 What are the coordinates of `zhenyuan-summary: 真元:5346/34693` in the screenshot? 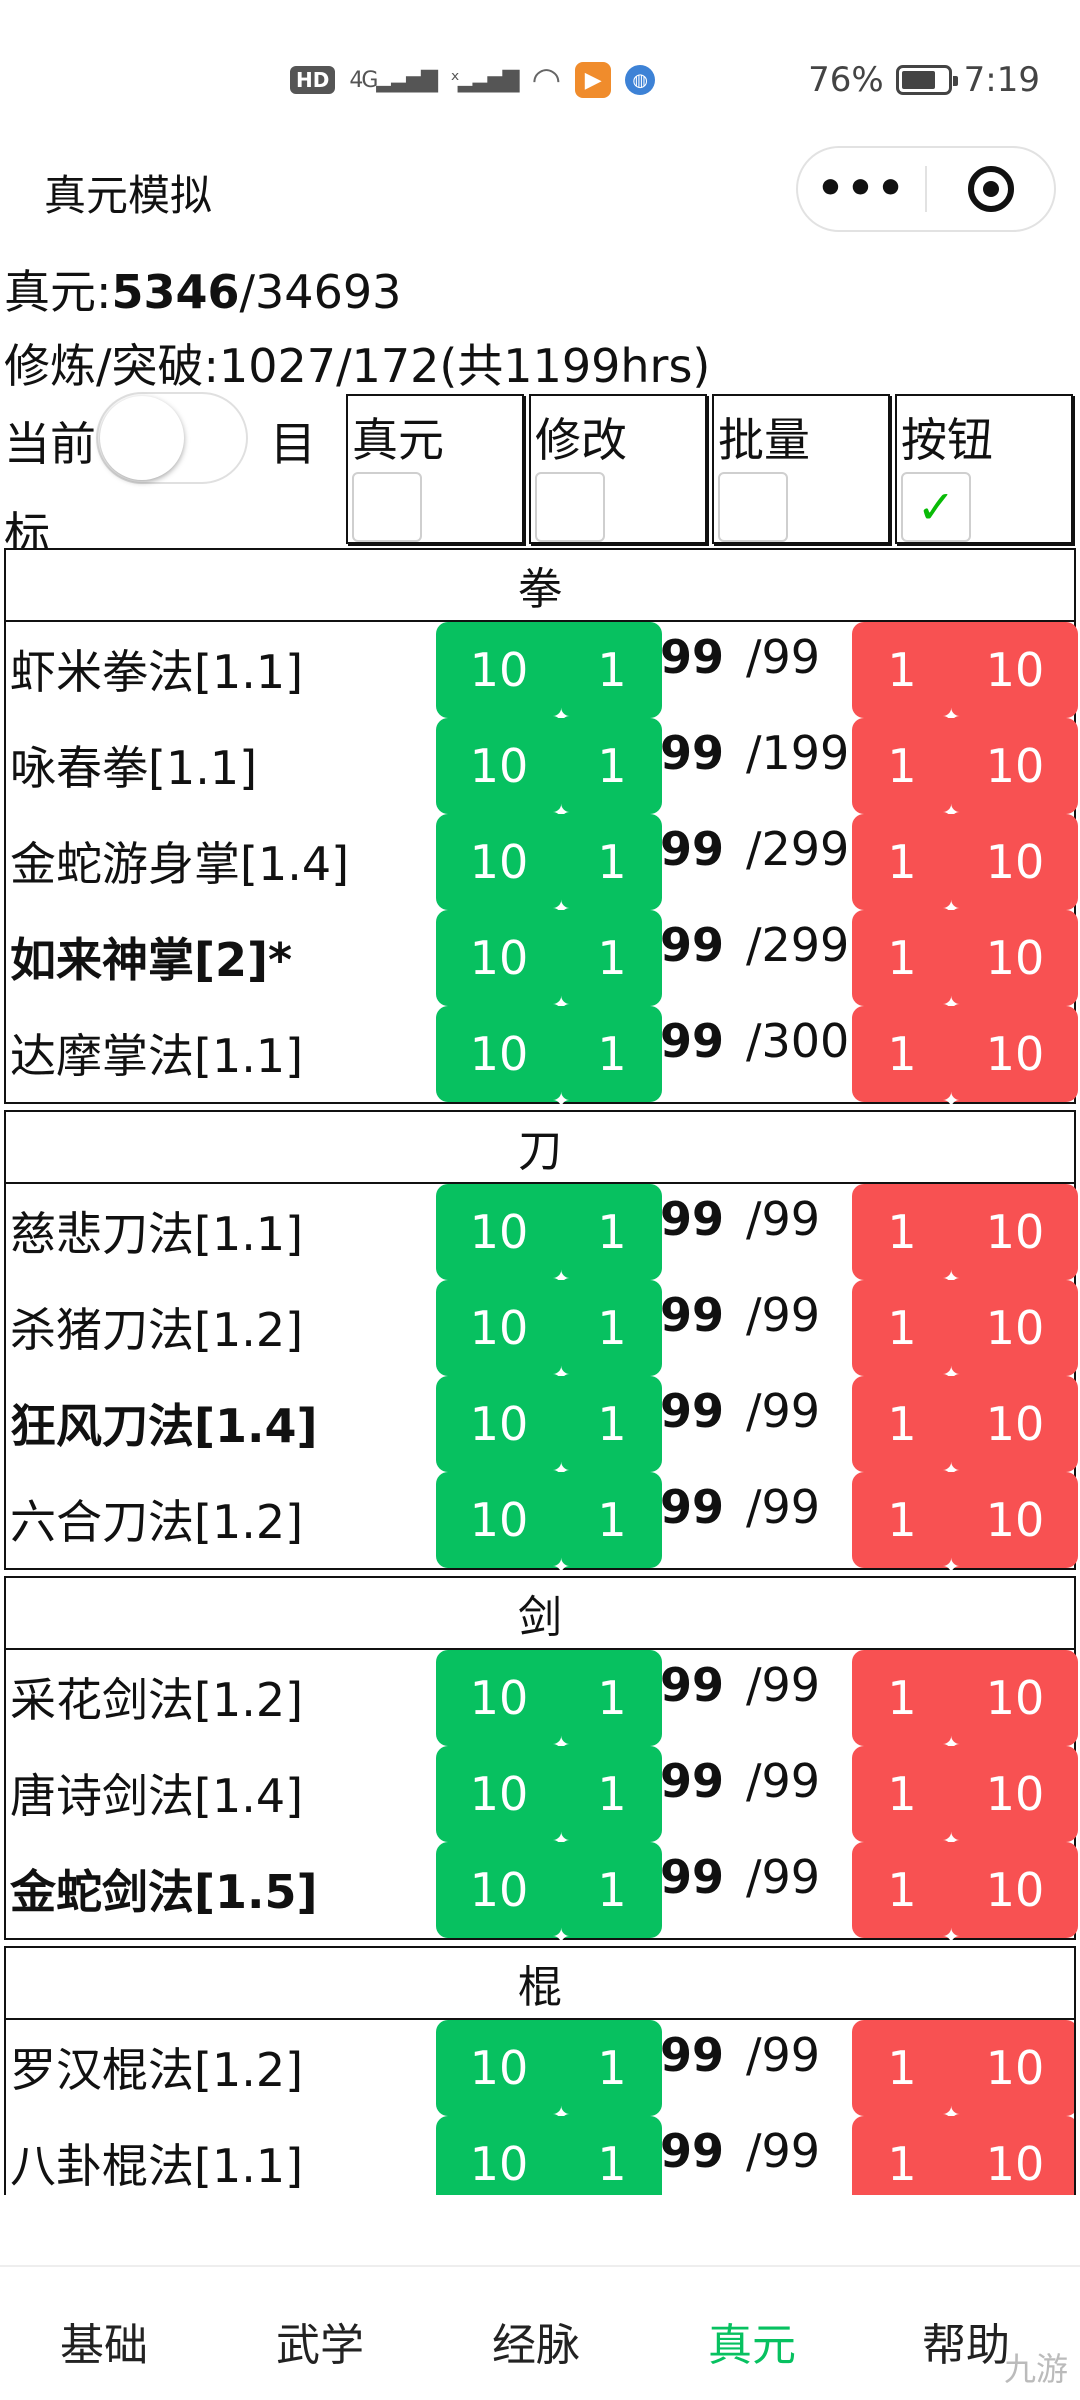 It's located at (202, 289).